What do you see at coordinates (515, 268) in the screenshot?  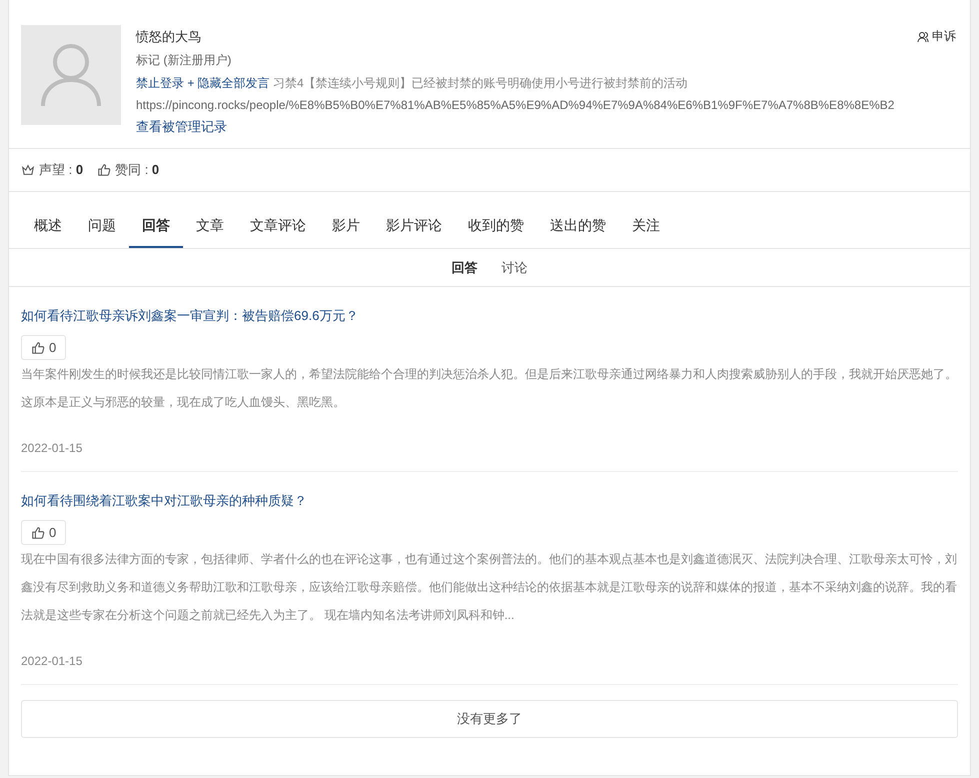 I see `sub-tab: 讨论` at bounding box center [515, 268].